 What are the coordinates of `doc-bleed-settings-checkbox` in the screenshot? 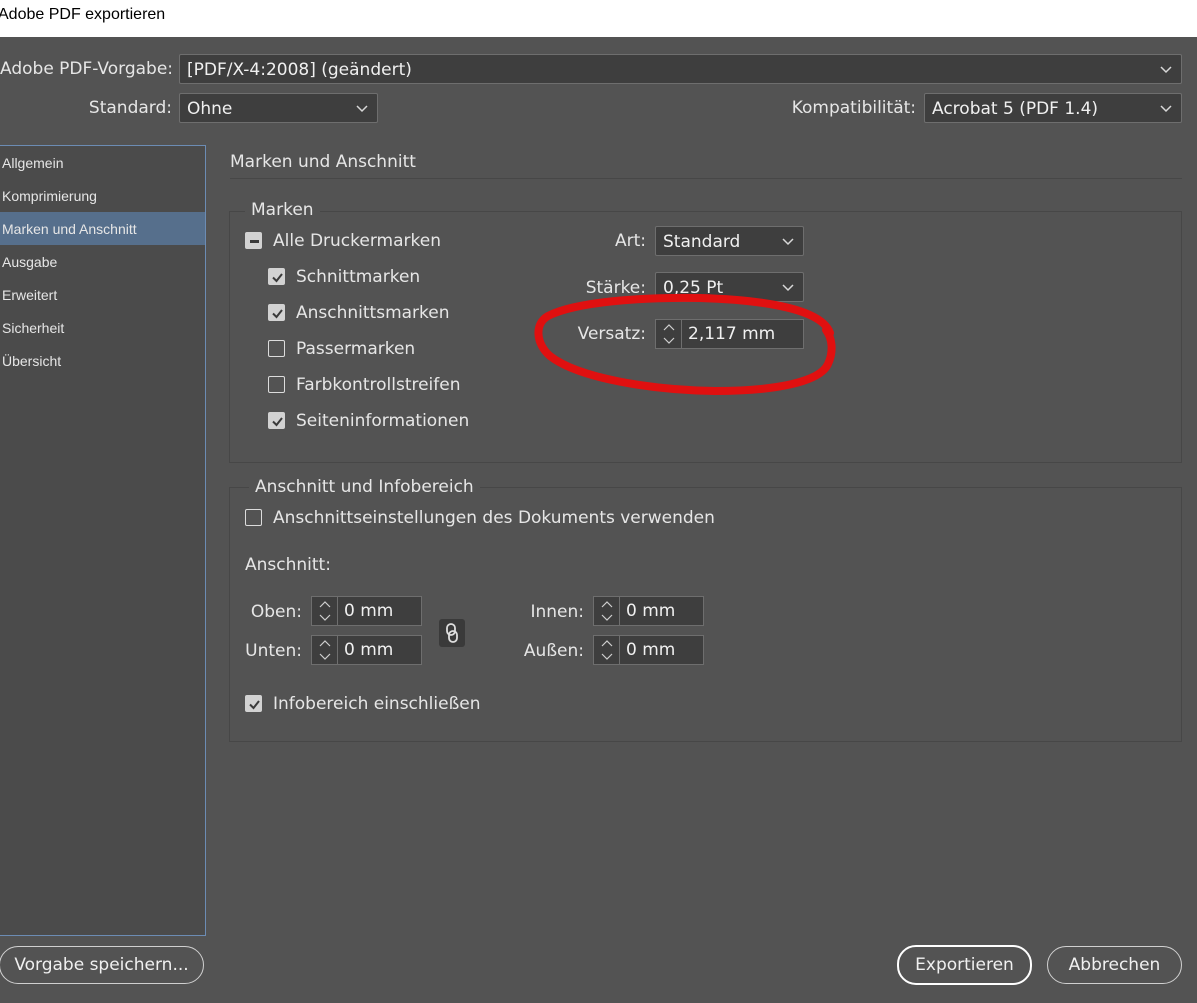 It's located at (253, 517).